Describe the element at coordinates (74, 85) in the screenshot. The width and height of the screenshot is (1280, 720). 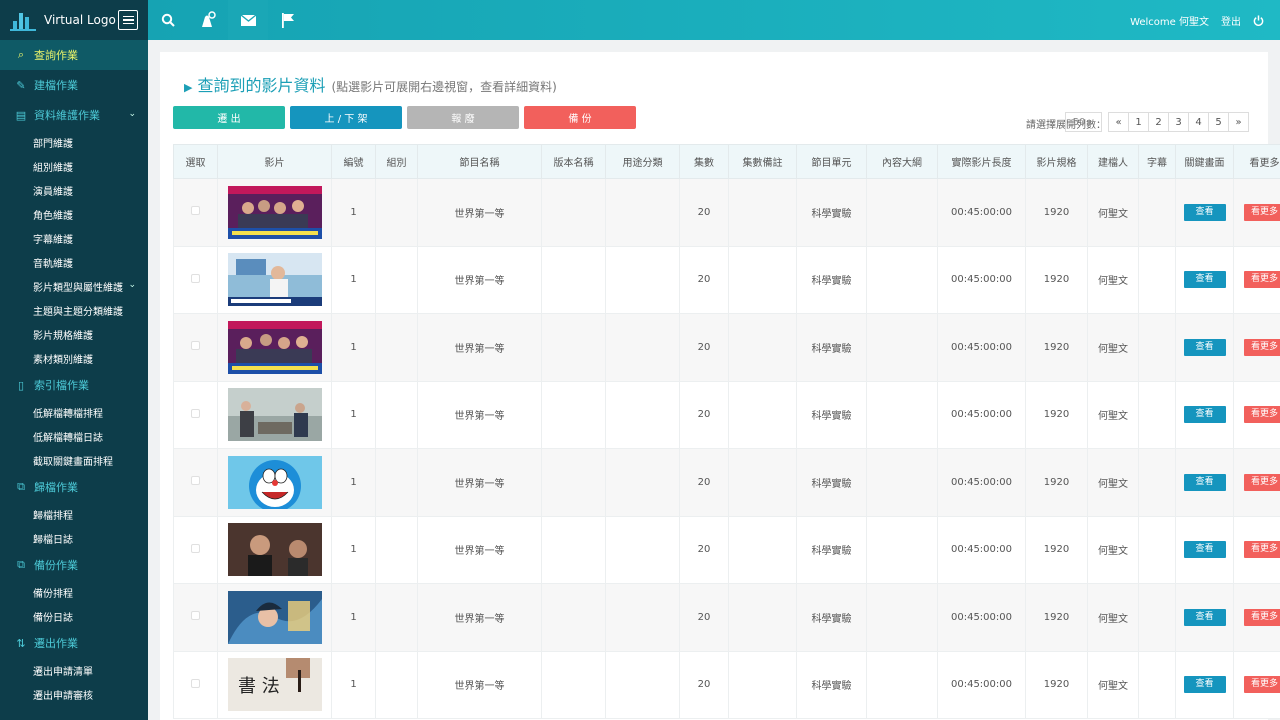
I see `sidebar-section-1: ✎ 建檔作業` at that location.